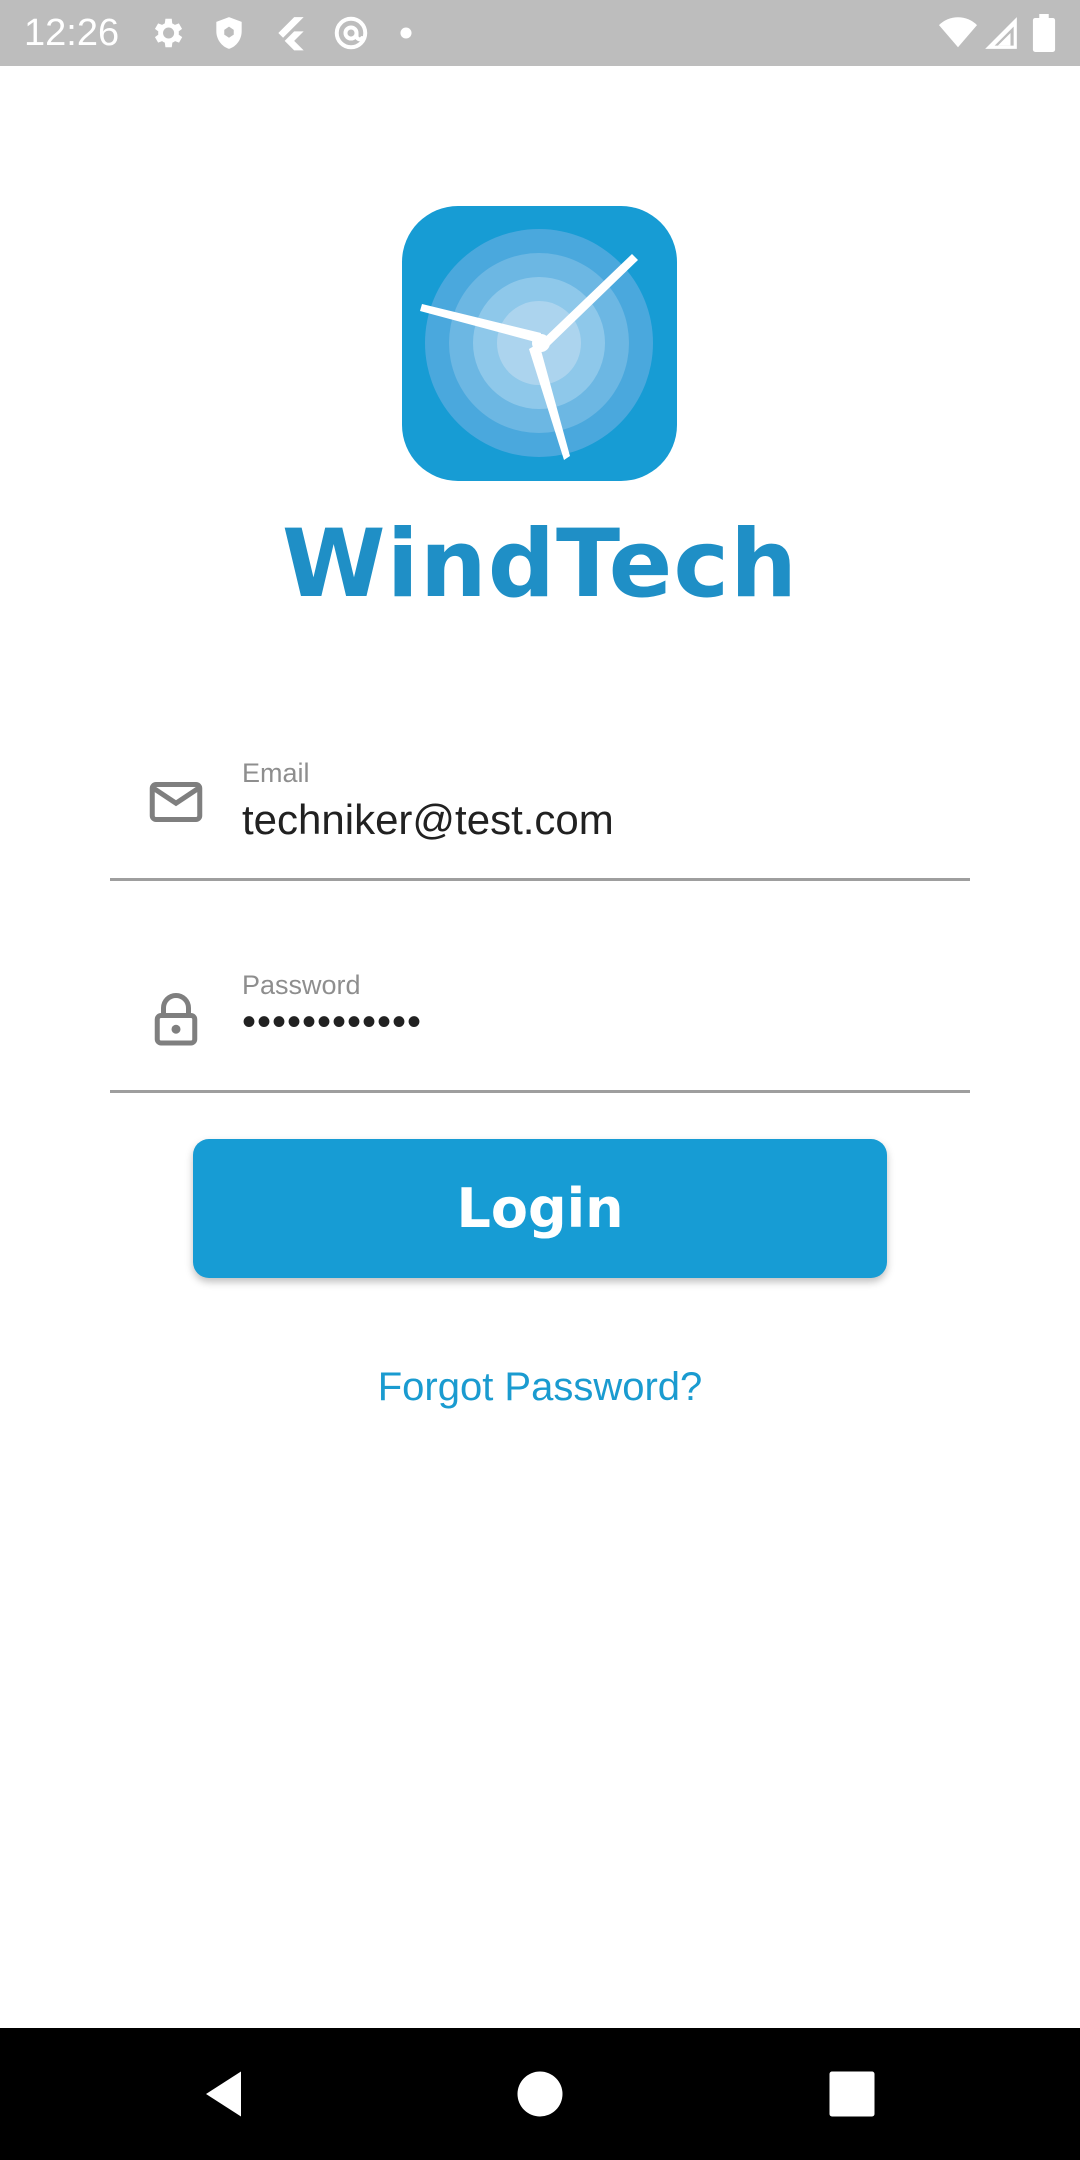 Image resolution: width=1080 pixels, height=2160 pixels. I want to click on shield-icon, so click(229, 33).